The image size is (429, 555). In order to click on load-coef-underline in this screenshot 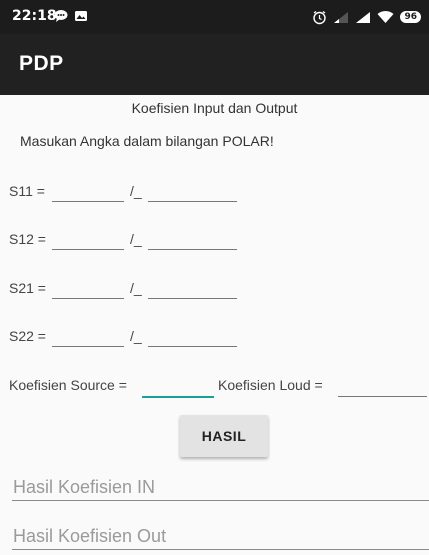, I will do `click(382, 396)`.